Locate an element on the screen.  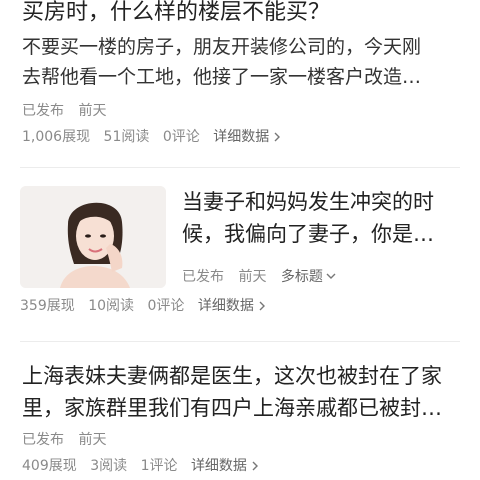
title-line: 上海表妹夫妻俩都是医生，这次也被封在了家 is located at coordinates (232, 376).